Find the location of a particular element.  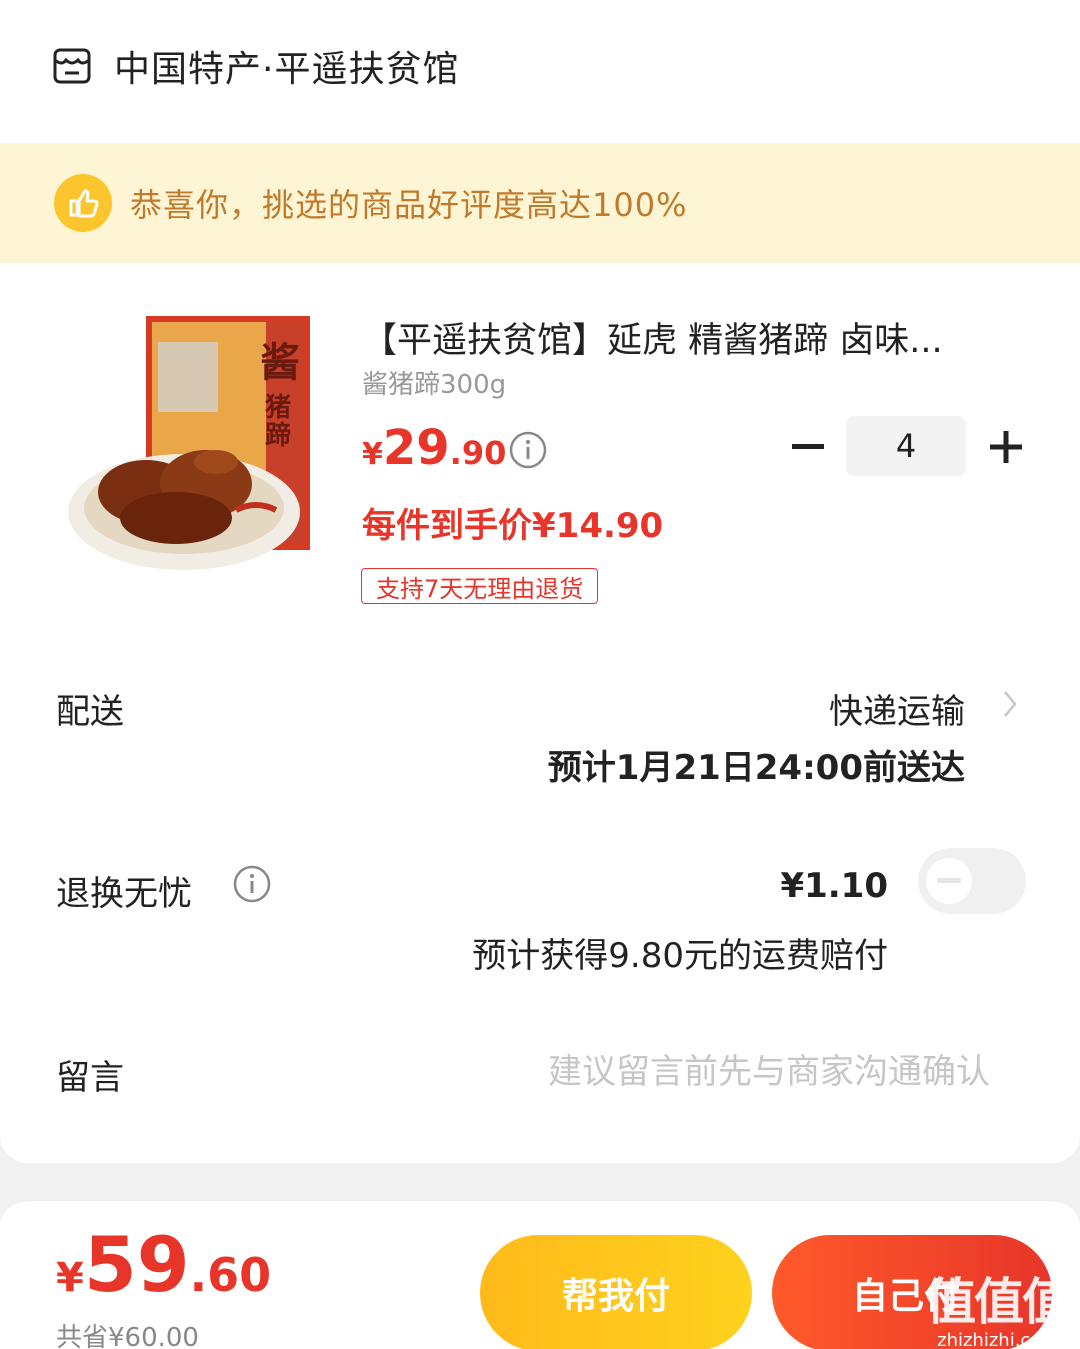

rating-banner: 恭喜你，挑选的商品好评度高达100% is located at coordinates (540, 203).